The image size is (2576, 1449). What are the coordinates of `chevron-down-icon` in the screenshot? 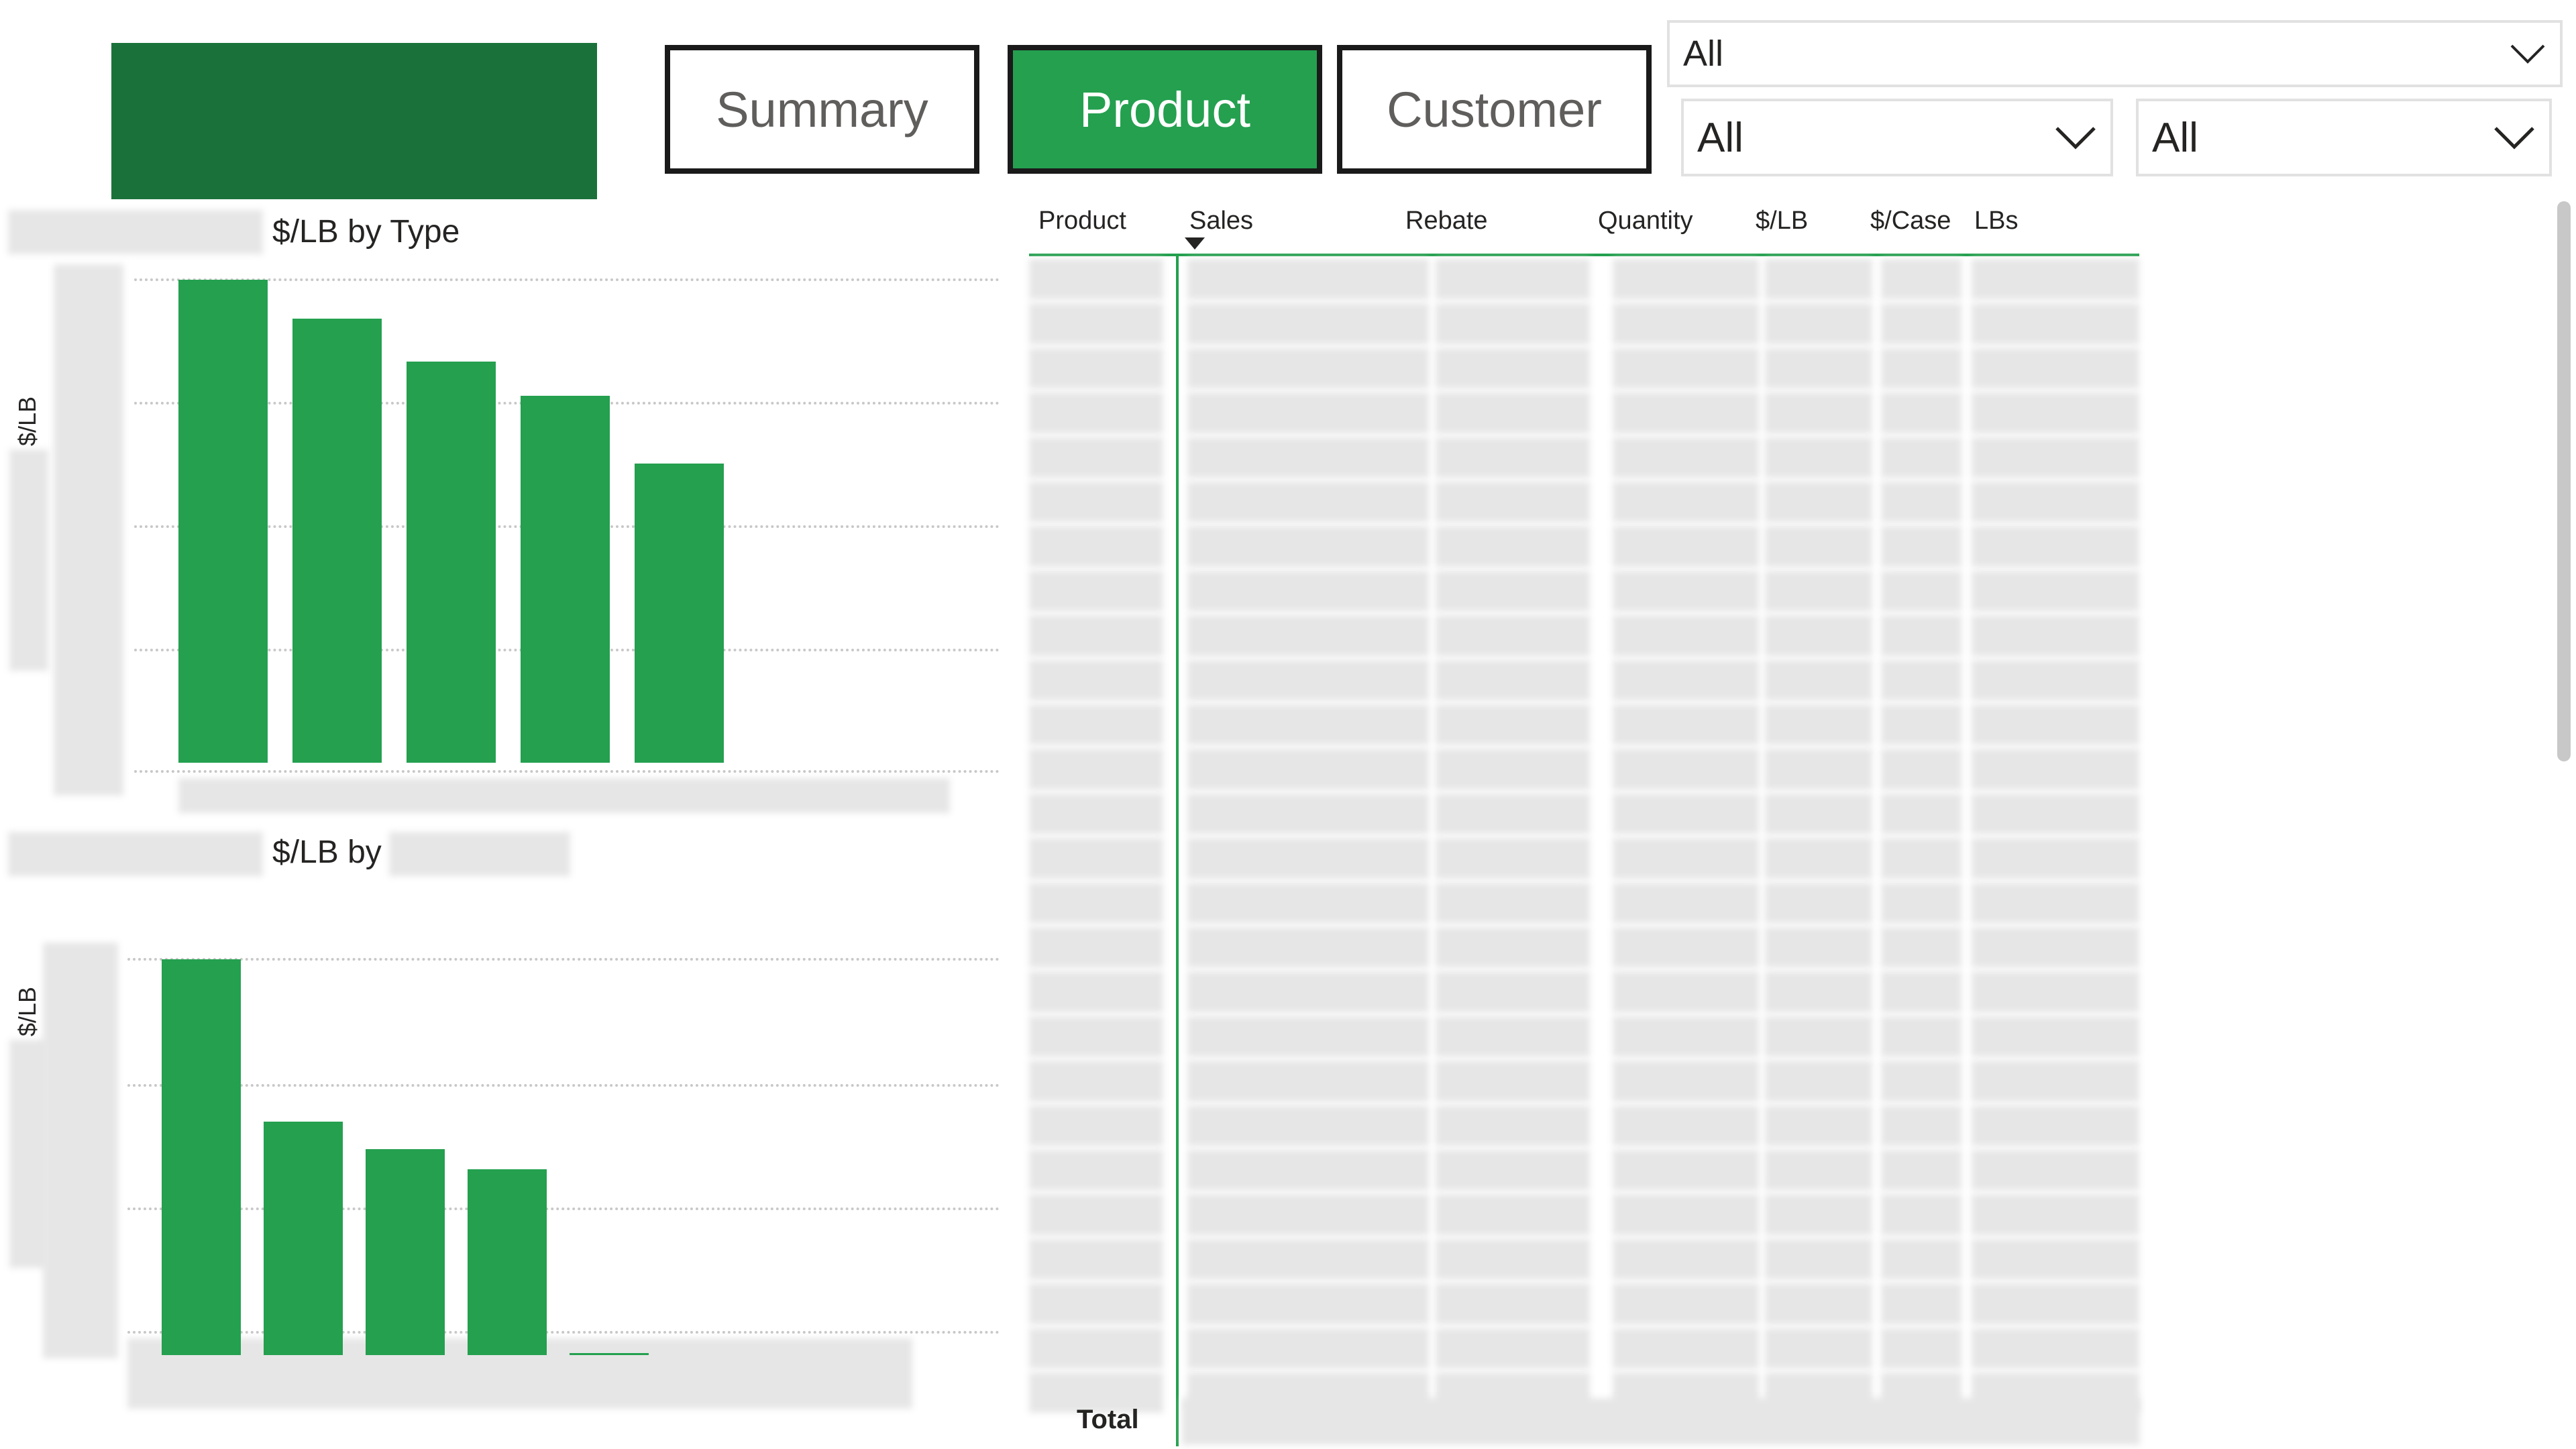 It's located at (2075, 138).